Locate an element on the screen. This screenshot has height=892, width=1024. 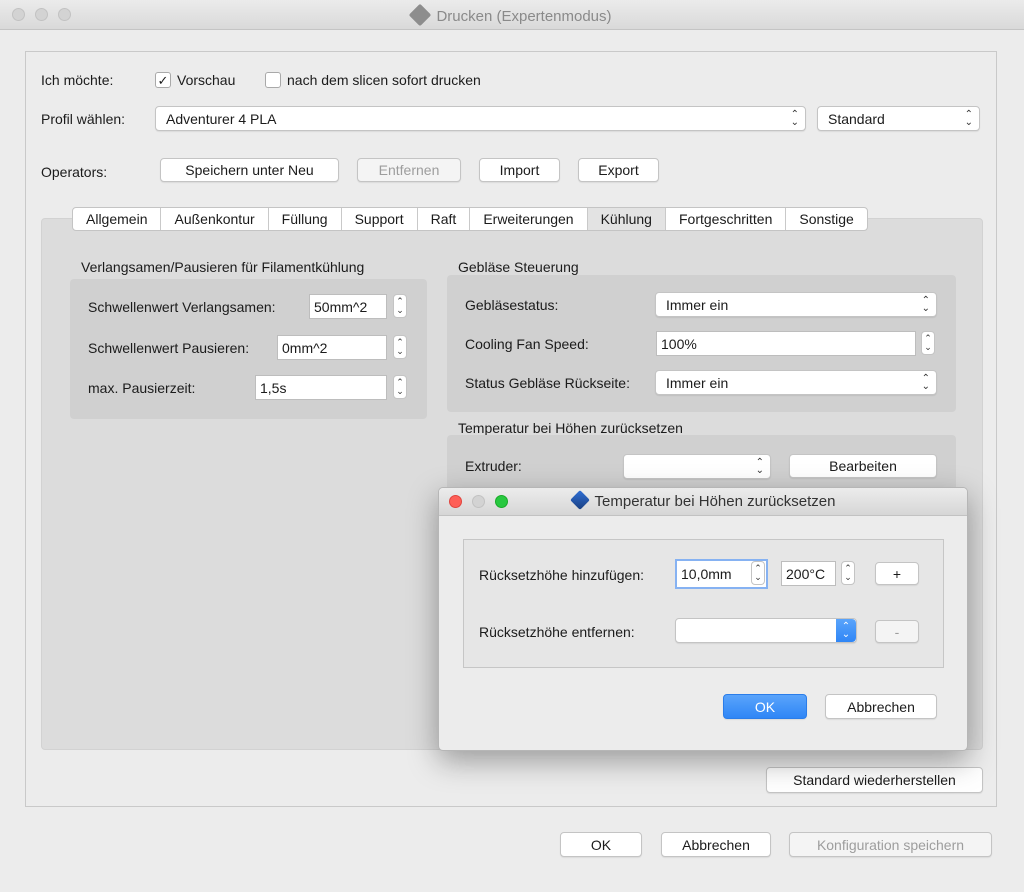
fan-speed-stepper: ⌃ ⌄ is located at coordinates (928, 343).